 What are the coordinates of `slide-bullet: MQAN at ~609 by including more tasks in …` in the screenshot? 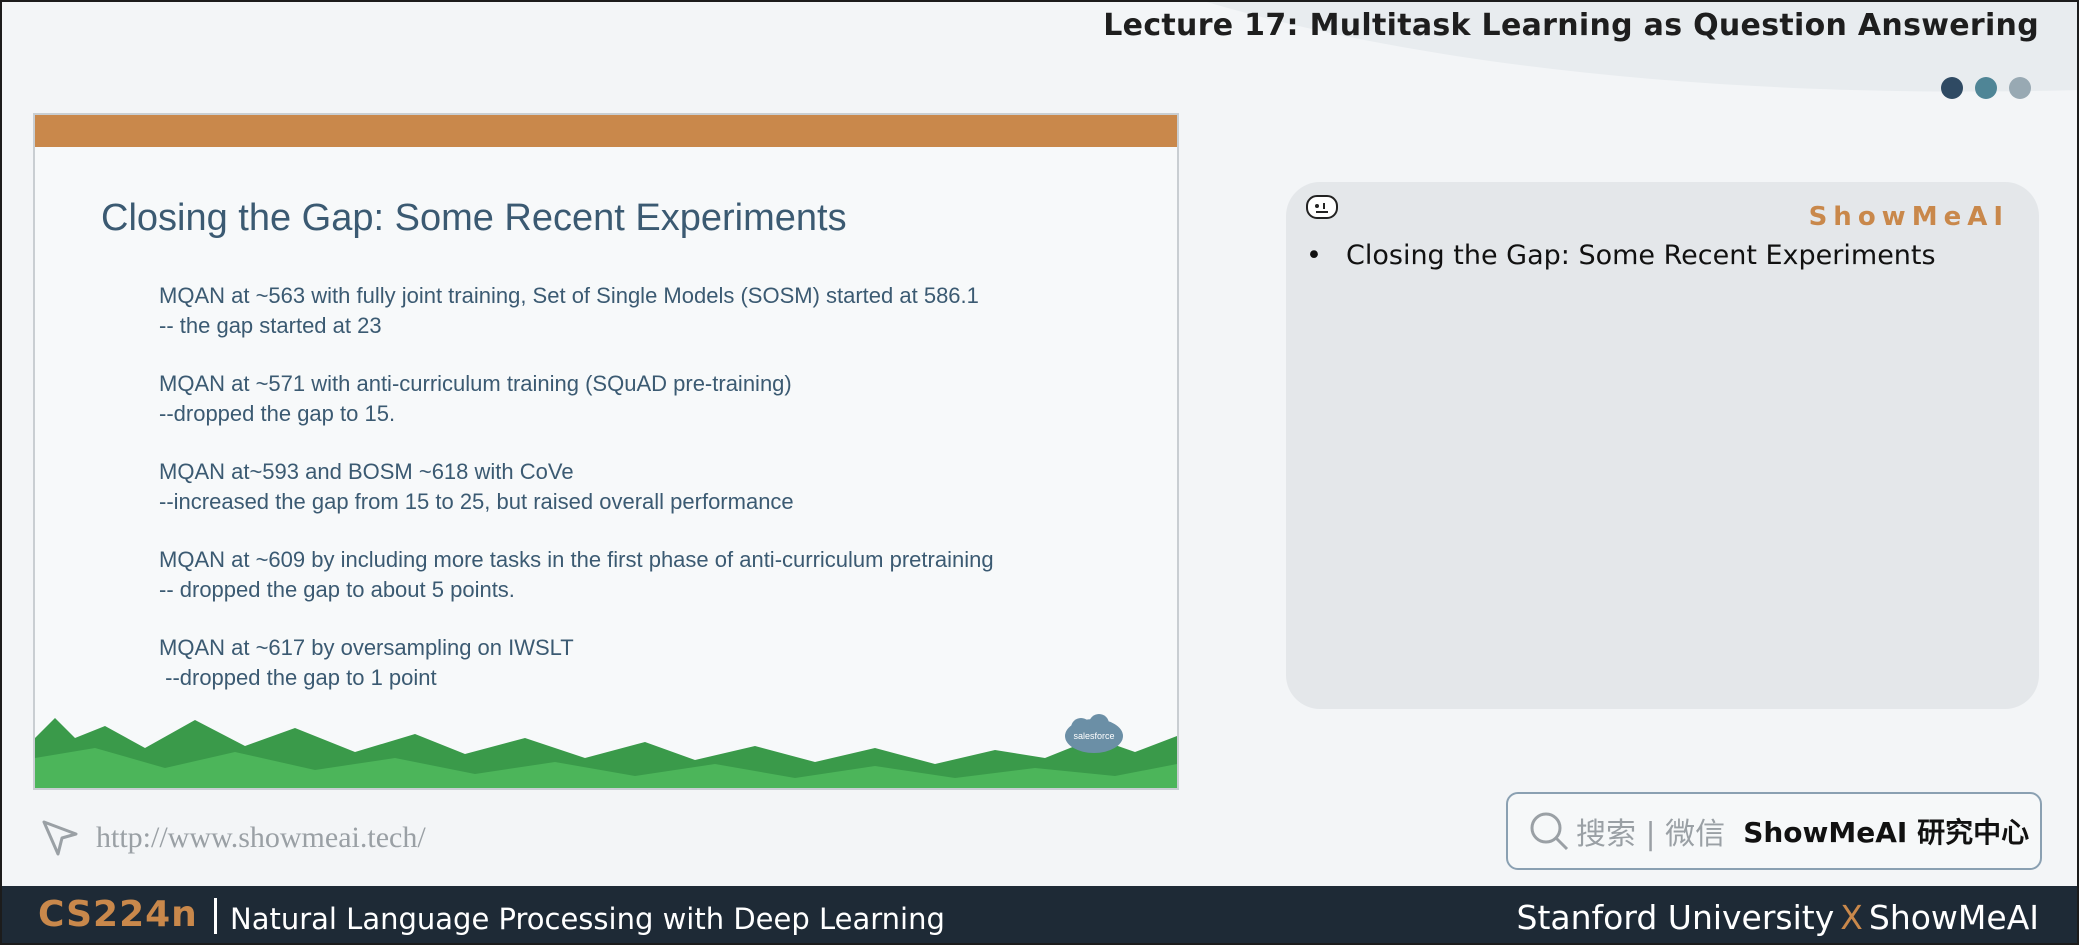 It's located at (639, 575).